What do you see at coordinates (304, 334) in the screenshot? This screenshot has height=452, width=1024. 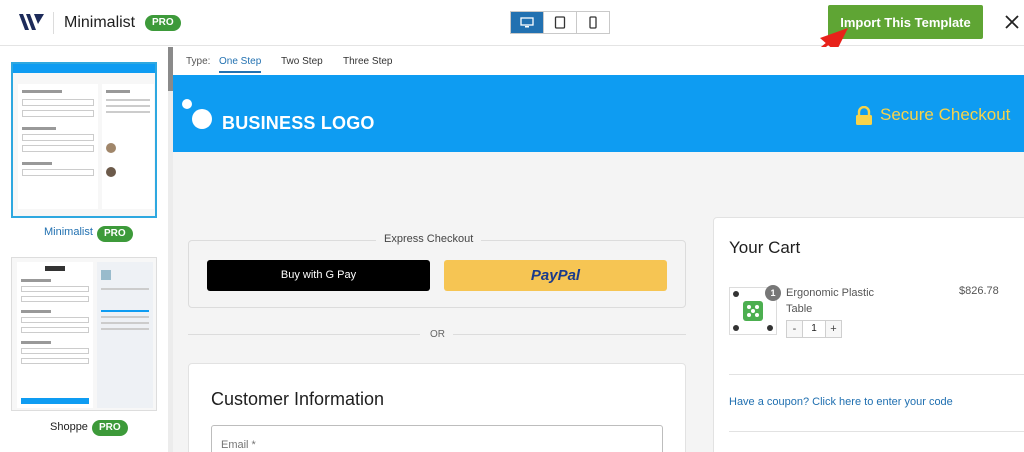 I see `or-divider-left` at bounding box center [304, 334].